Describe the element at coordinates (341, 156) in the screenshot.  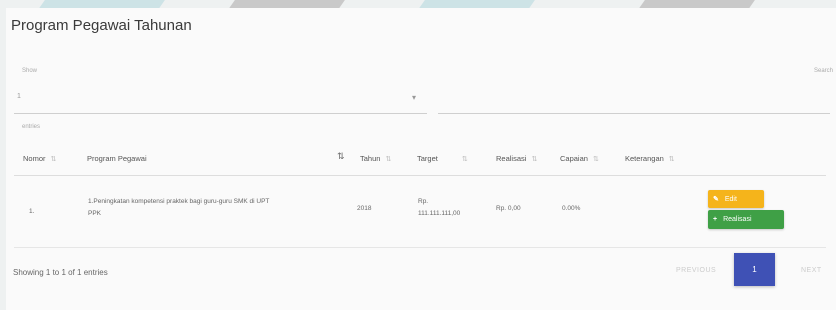
I see `sort-active-icon: ⇅` at that location.